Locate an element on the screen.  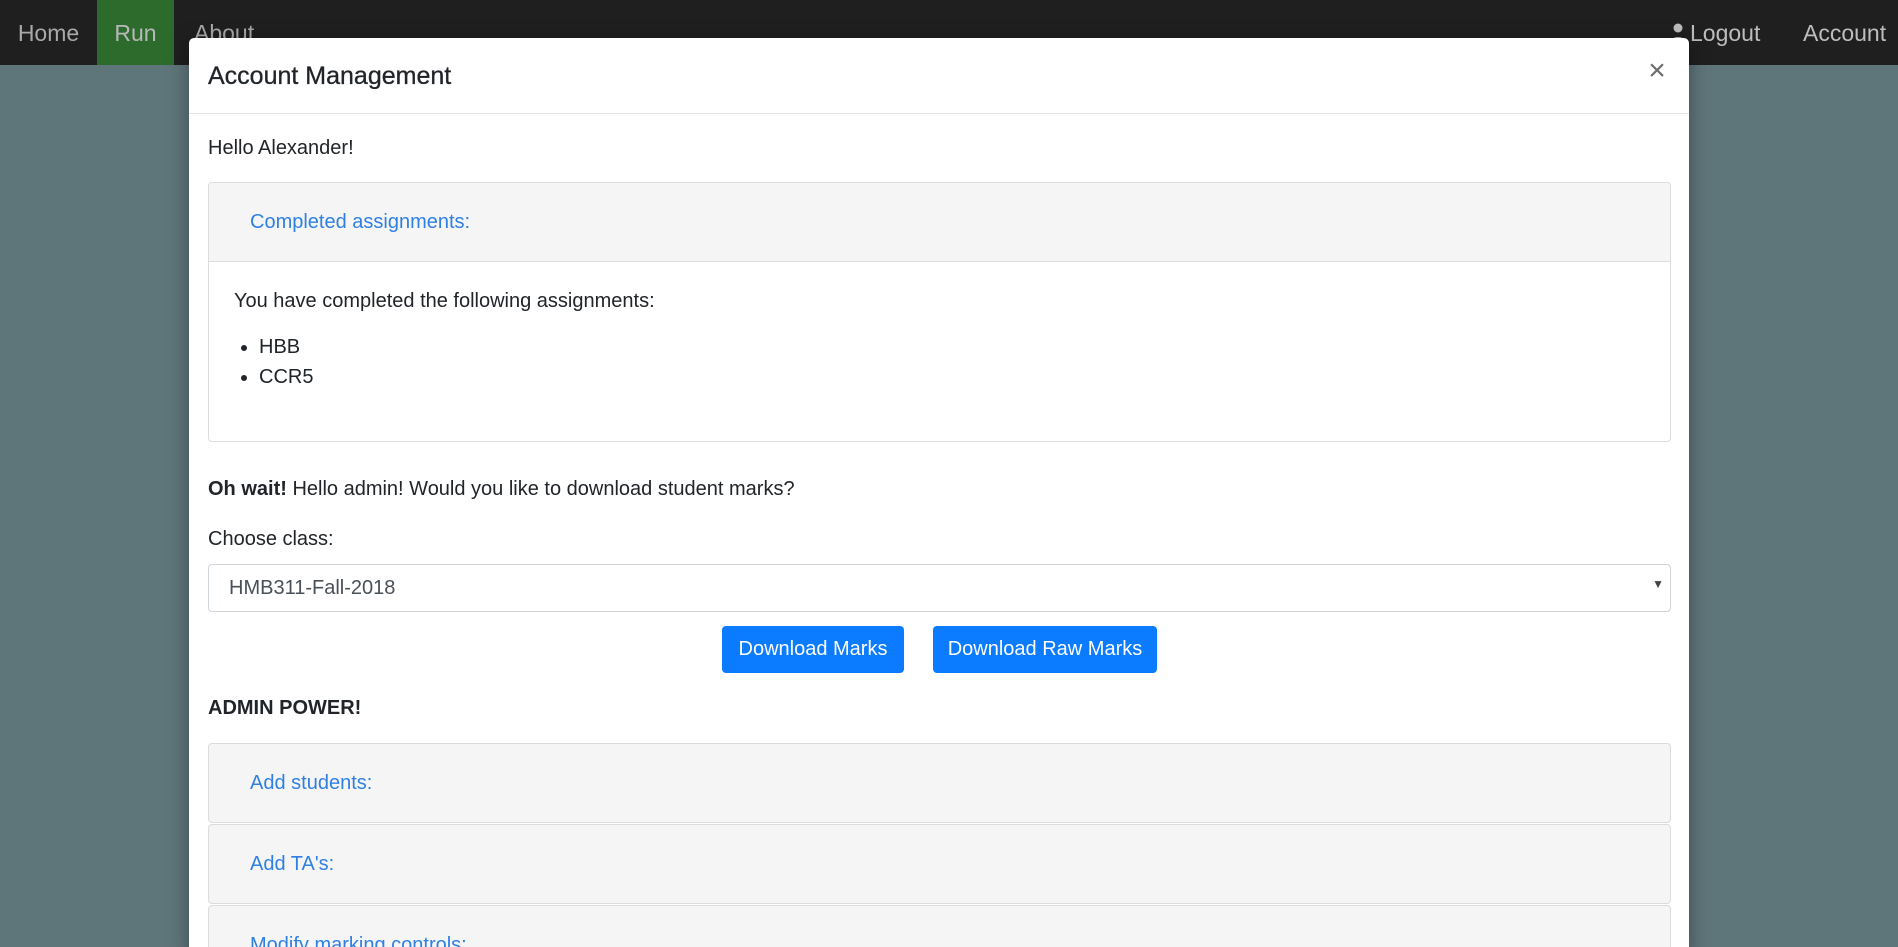
add-students-panel: Add students: is located at coordinates (939, 783).